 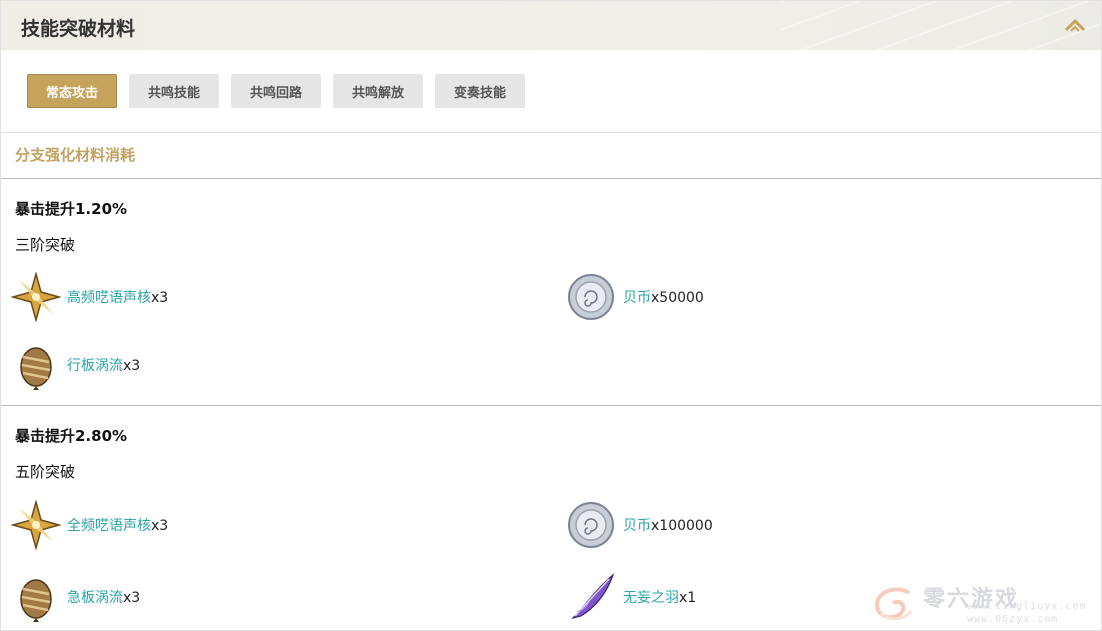 What do you see at coordinates (677, 298) in the screenshot?
I see `material-quantity: x50000` at bounding box center [677, 298].